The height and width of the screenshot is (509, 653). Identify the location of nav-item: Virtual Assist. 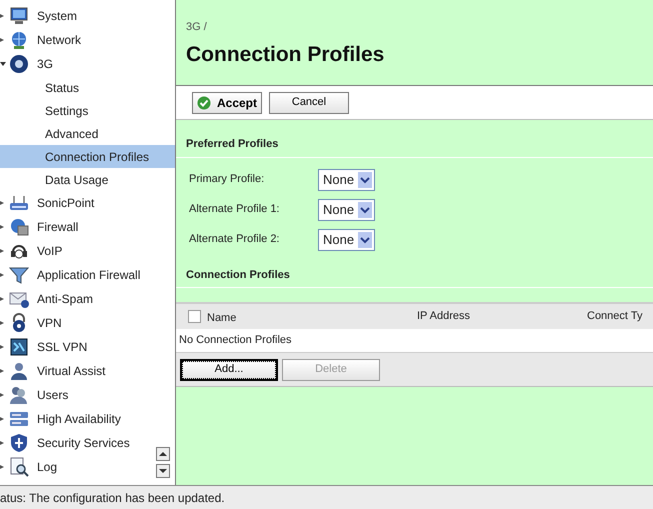
(71, 371).